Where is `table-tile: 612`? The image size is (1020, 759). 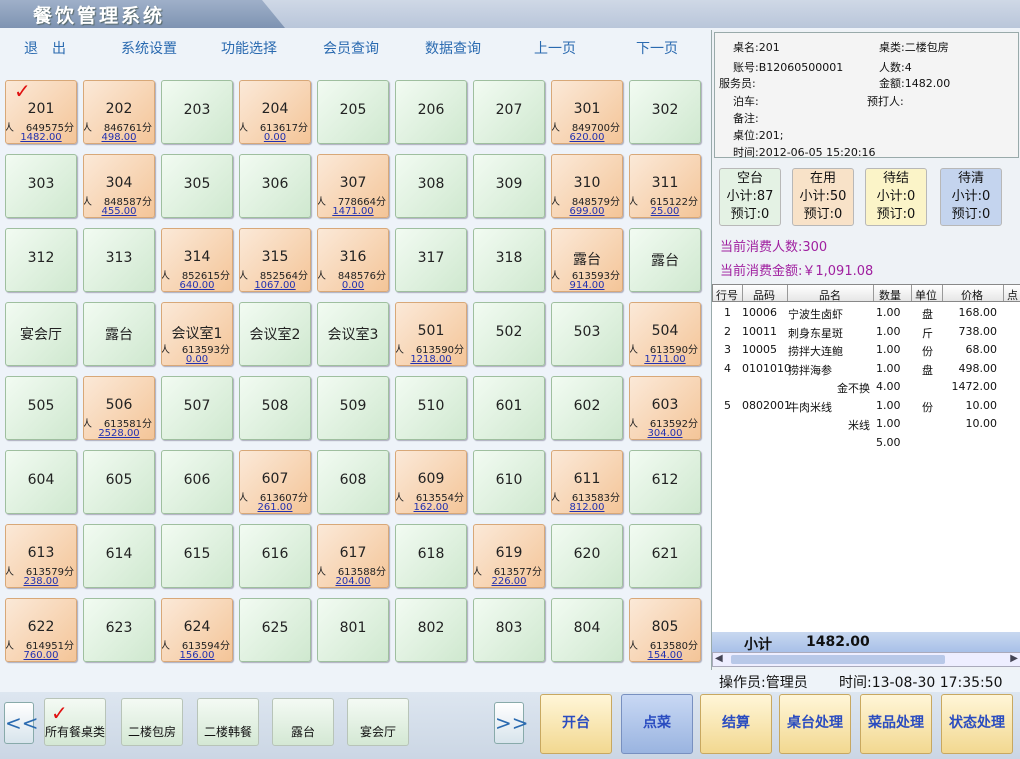 table-tile: 612 is located at coordinates (665, 482).